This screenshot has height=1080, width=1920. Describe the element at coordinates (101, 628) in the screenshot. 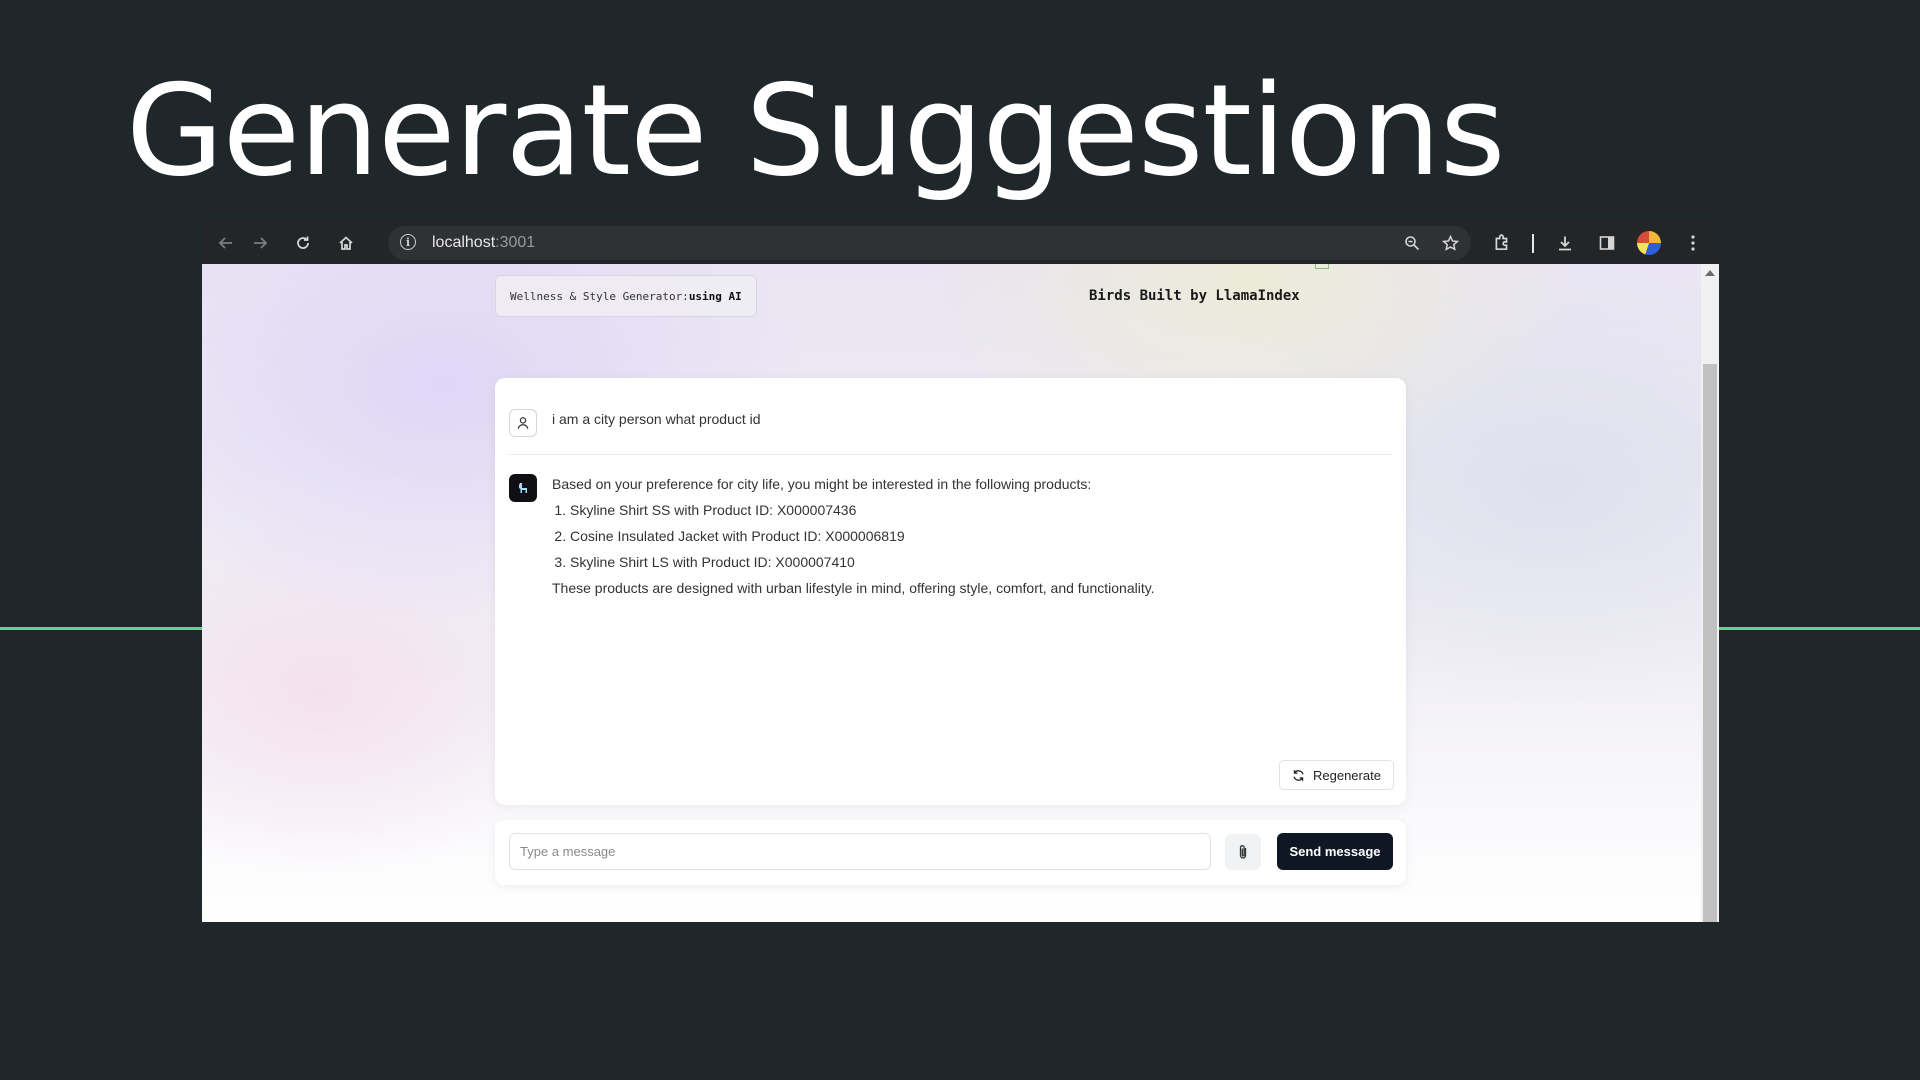

I see `accent-line-left` at that location.